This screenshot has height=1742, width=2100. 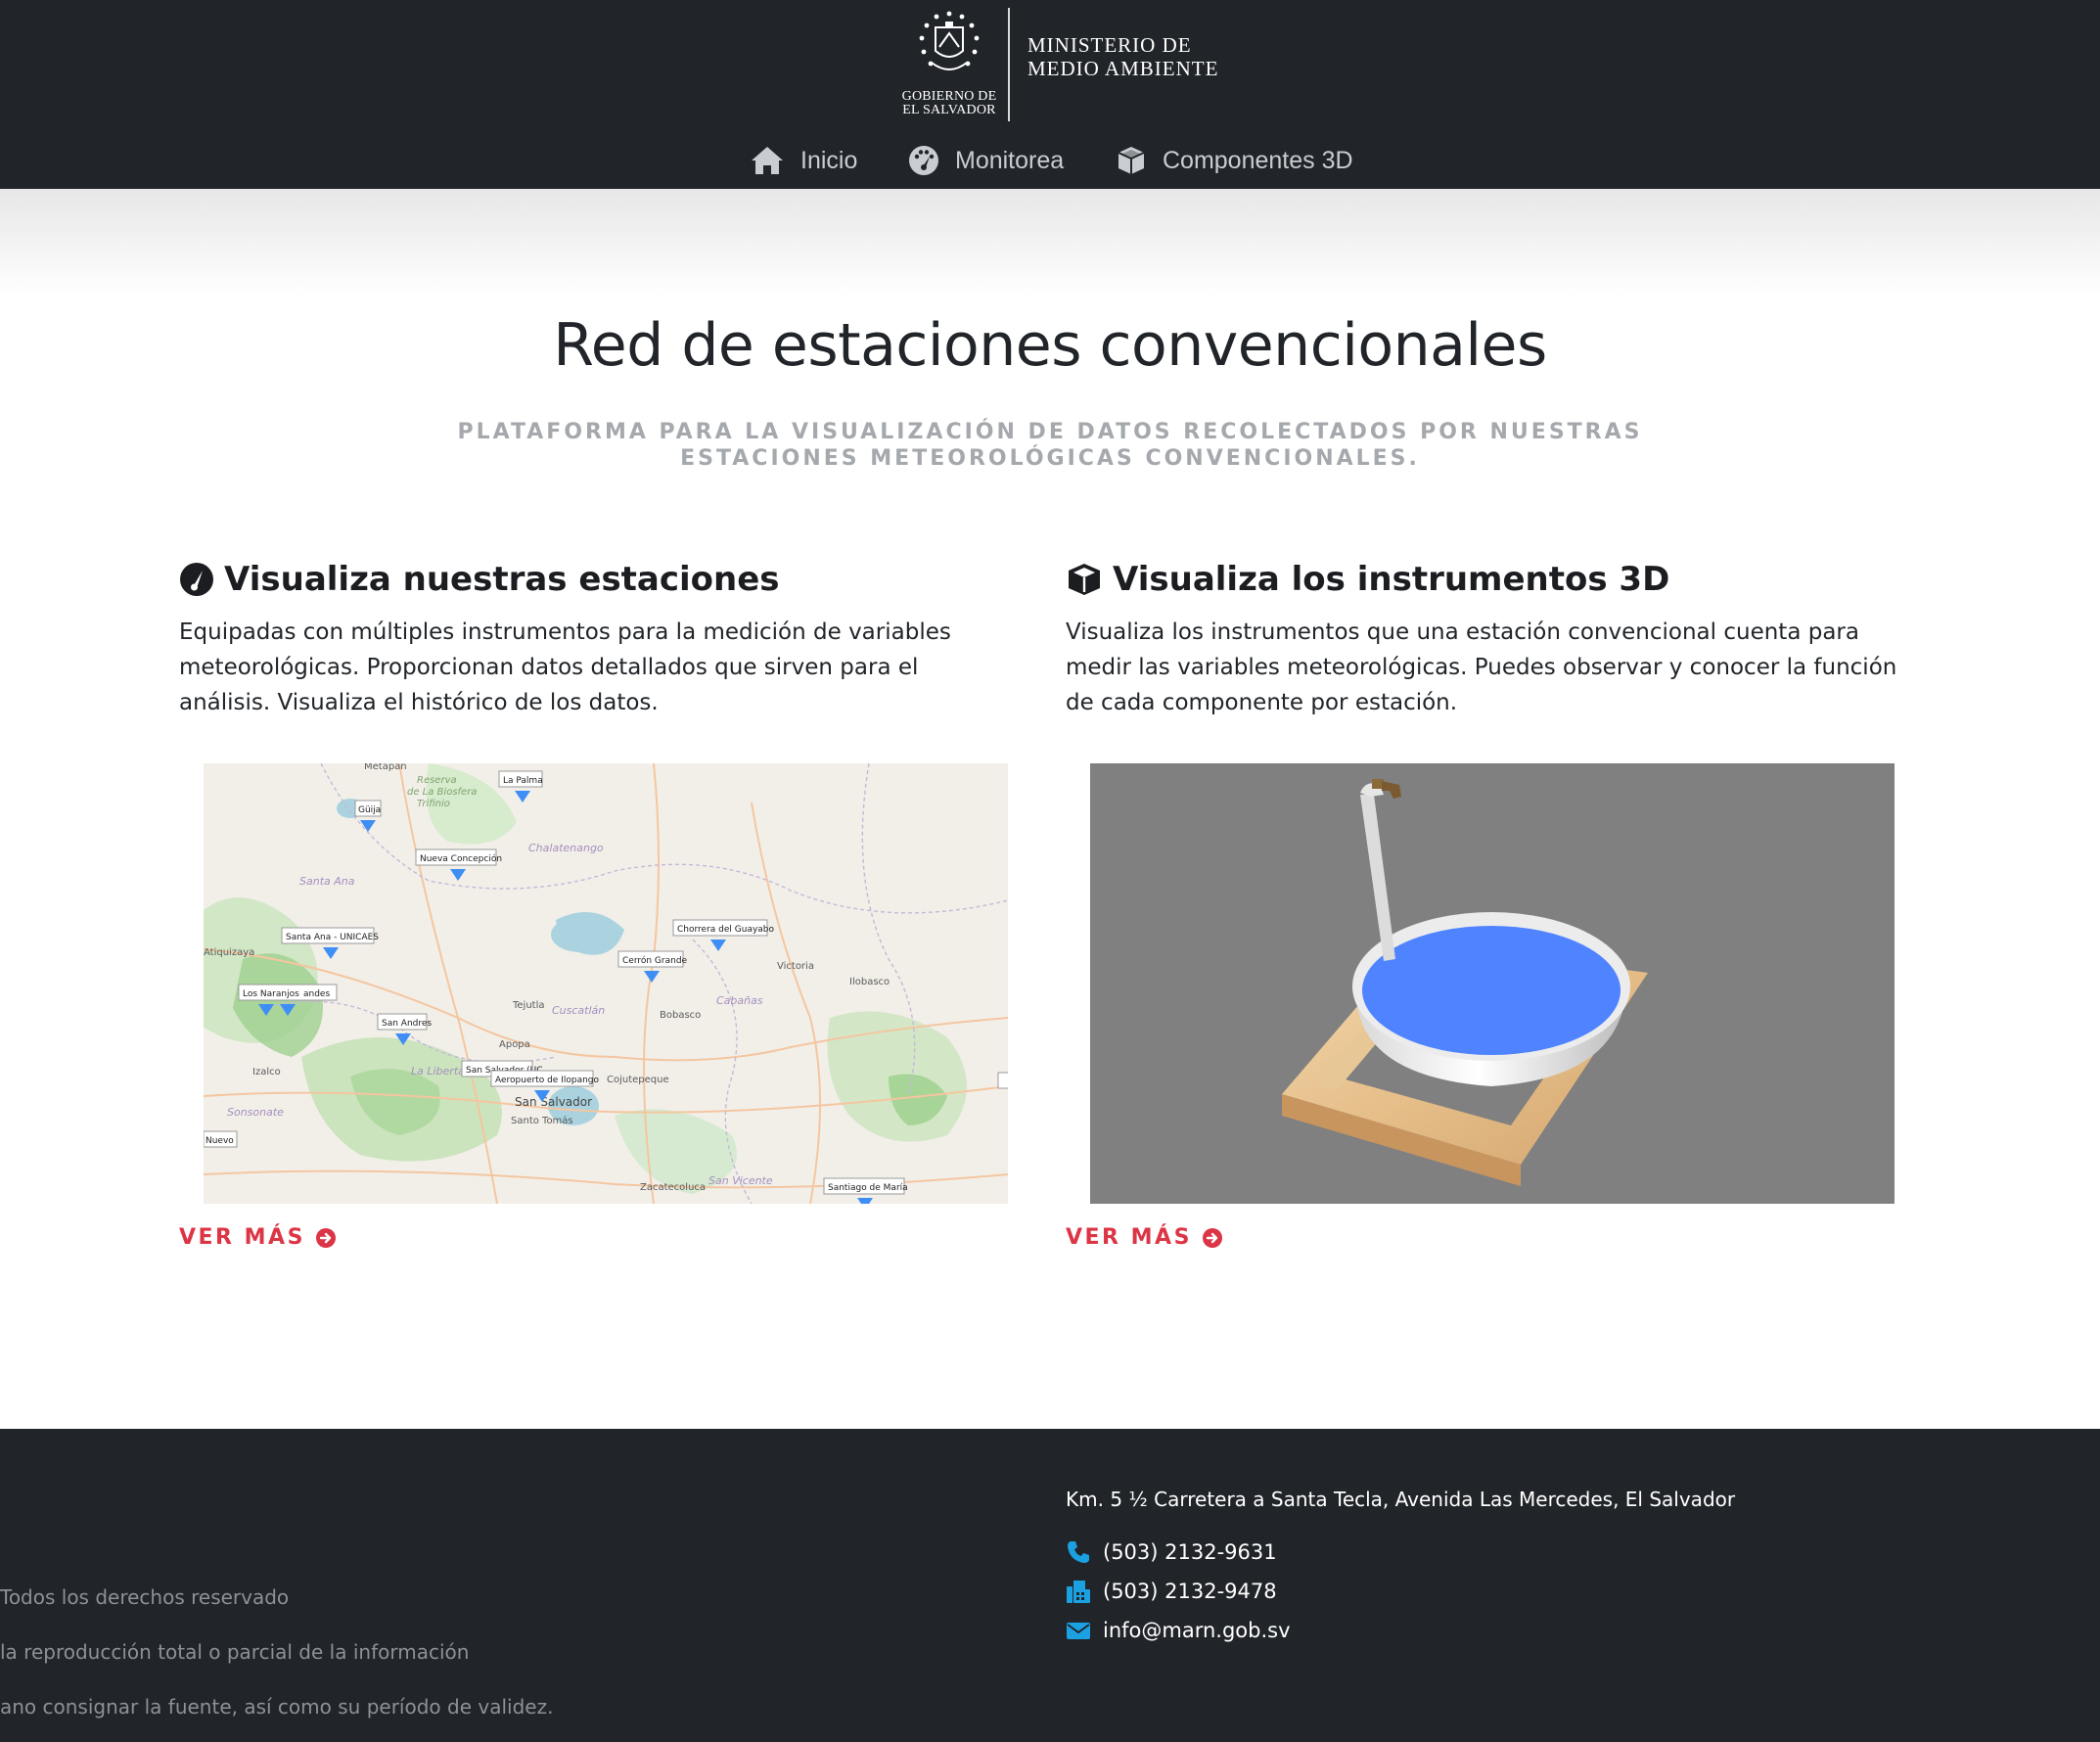 What do you see at coordinates (1190, 1591) in the screenshot?
I see `fax-number: (503) 2132-9478` at bounding box center [1190, 1591].